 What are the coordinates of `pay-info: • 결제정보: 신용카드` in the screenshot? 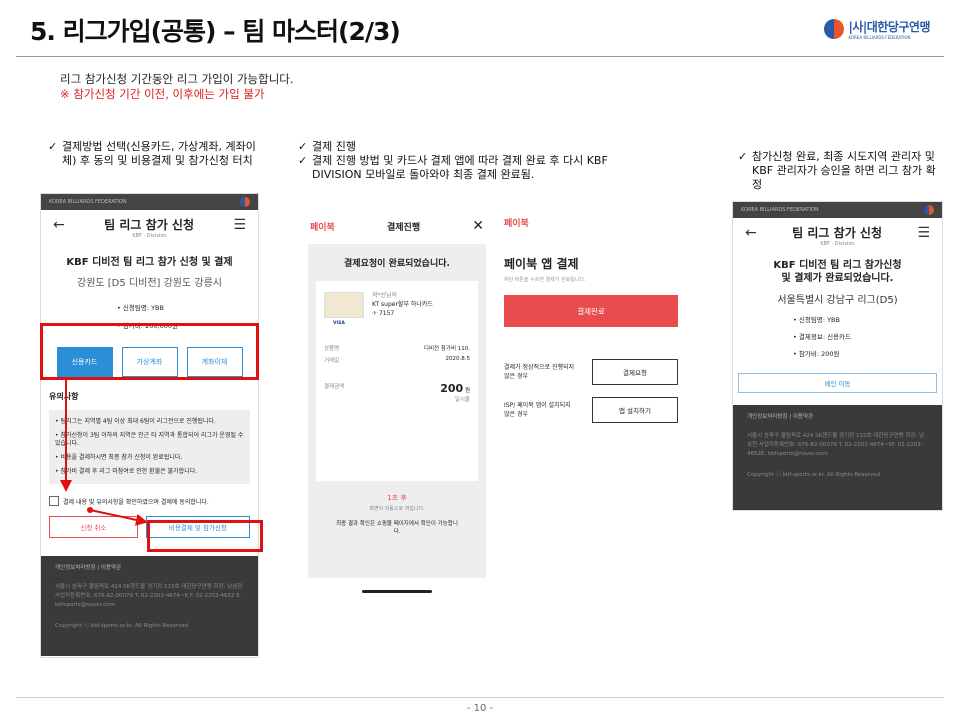 It's located at (822, 337).